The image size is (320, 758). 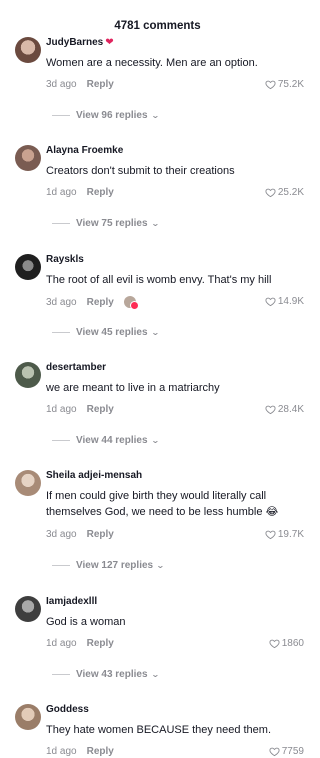 What do you see at coordinates (140, 171) in the screenshot?
I see `comment-text: Creators don't submit to their creations` at bounding box center [140, 171].